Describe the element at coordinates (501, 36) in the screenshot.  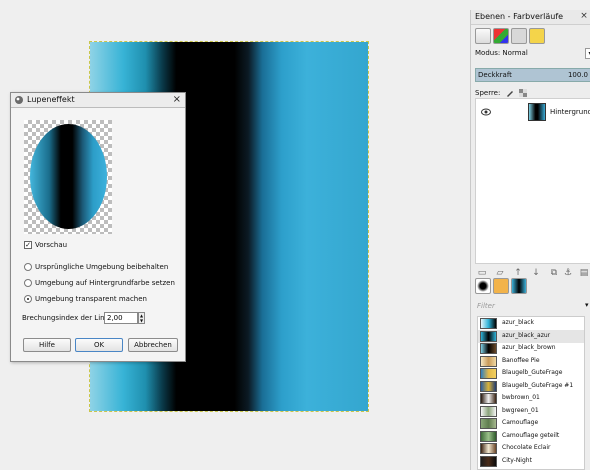
I see `channels-tab-icon` at that location.